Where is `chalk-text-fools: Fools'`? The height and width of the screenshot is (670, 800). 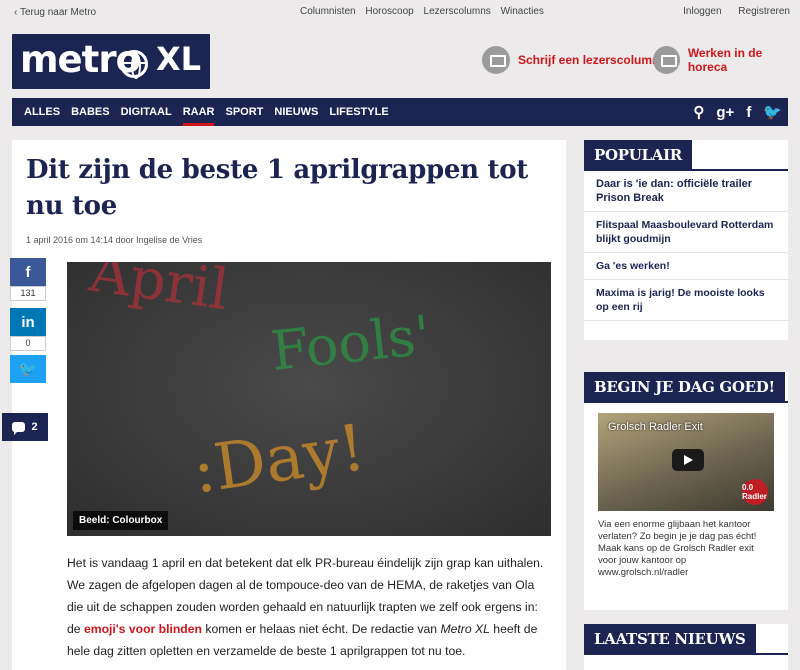 chalk-text-fools: Fools' is located at coordinates (350, 343).